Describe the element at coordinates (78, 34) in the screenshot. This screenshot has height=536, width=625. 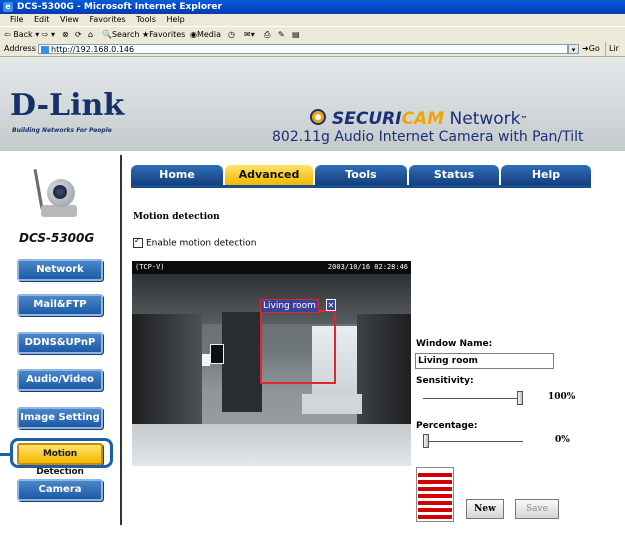
I see `refresh-icon: ⟳` at that location.